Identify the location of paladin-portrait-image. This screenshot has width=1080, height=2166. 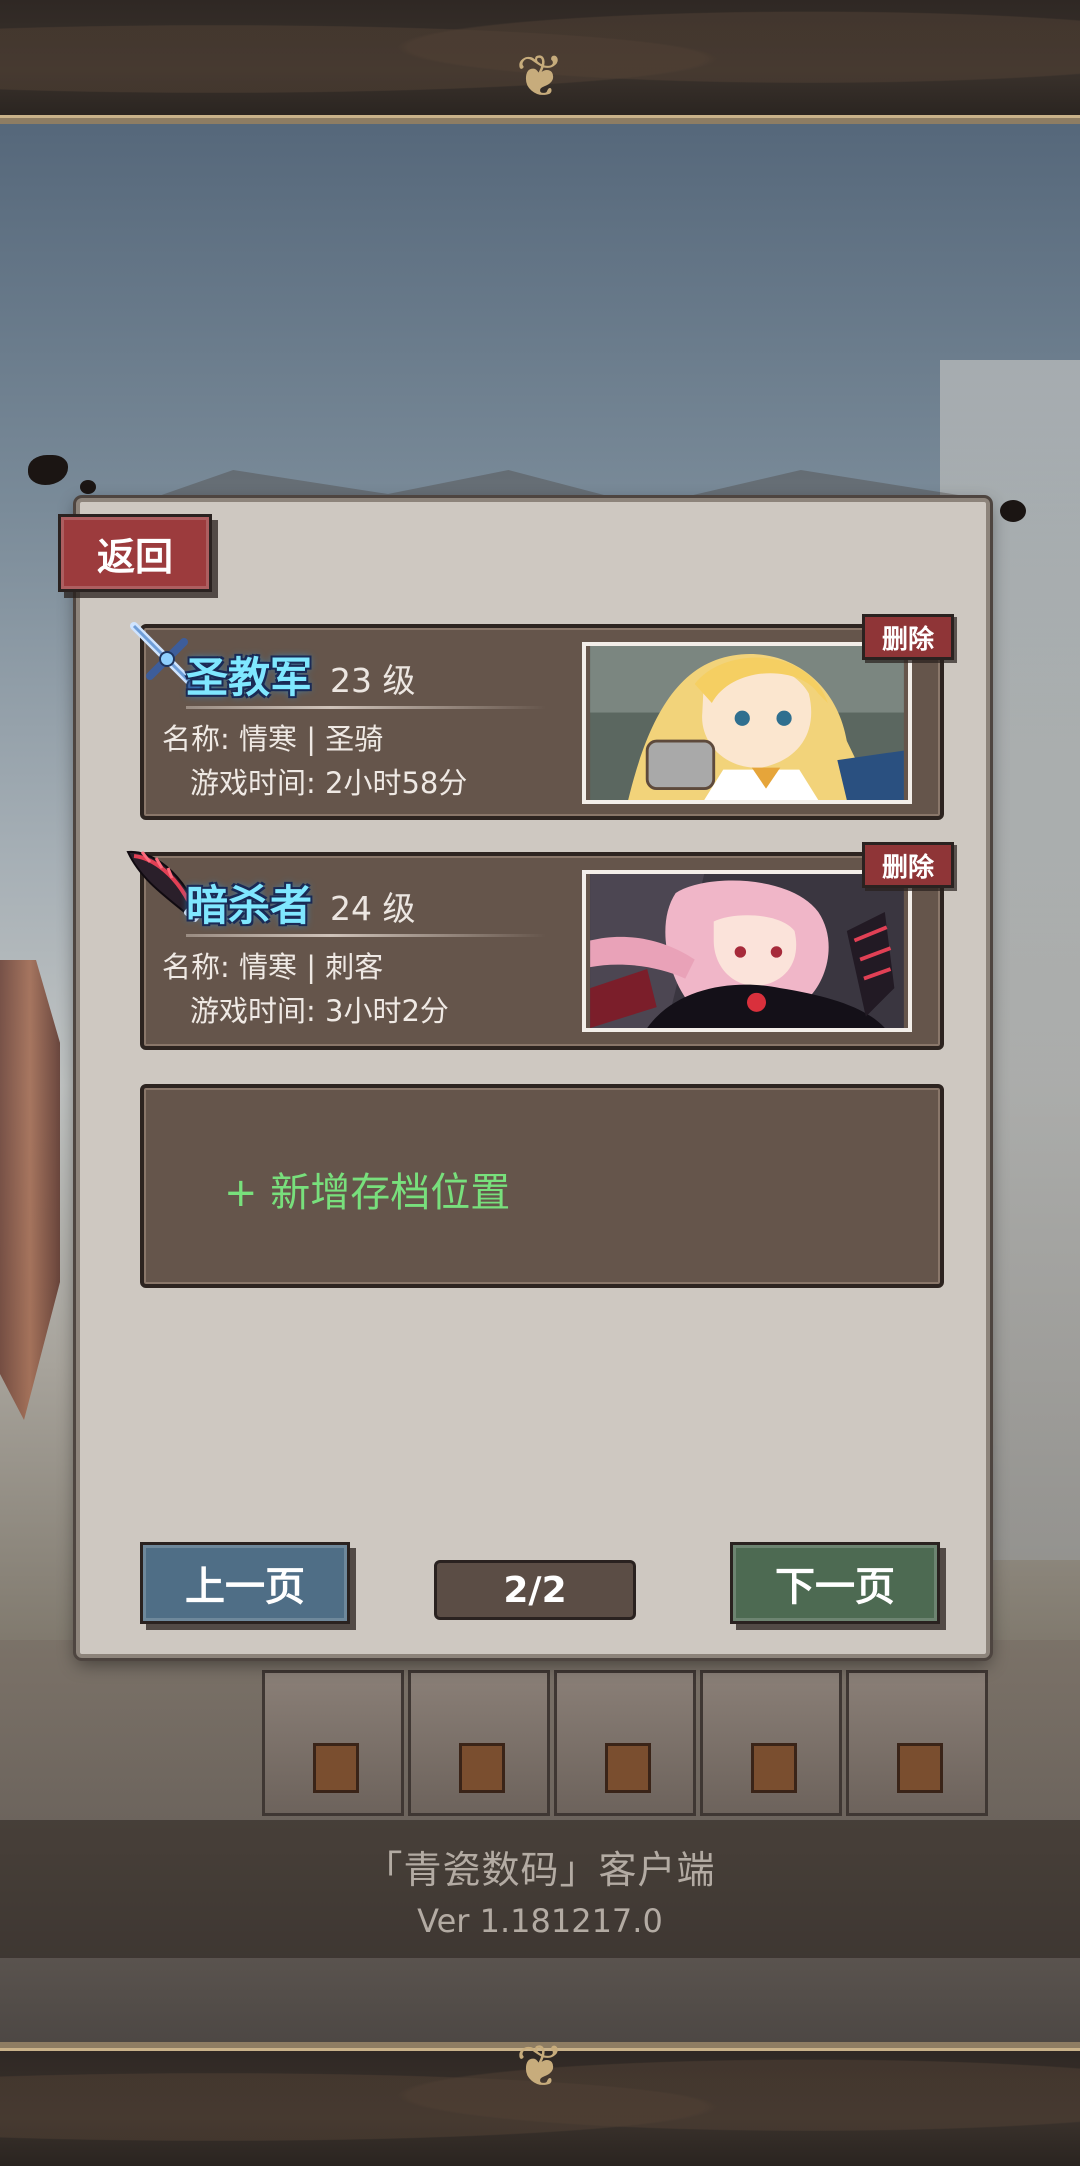
(747, 723).